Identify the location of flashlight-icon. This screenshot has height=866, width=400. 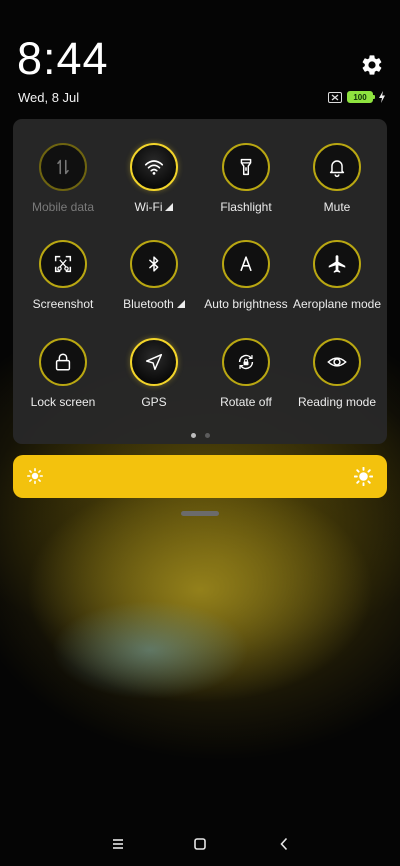
(246, 167).